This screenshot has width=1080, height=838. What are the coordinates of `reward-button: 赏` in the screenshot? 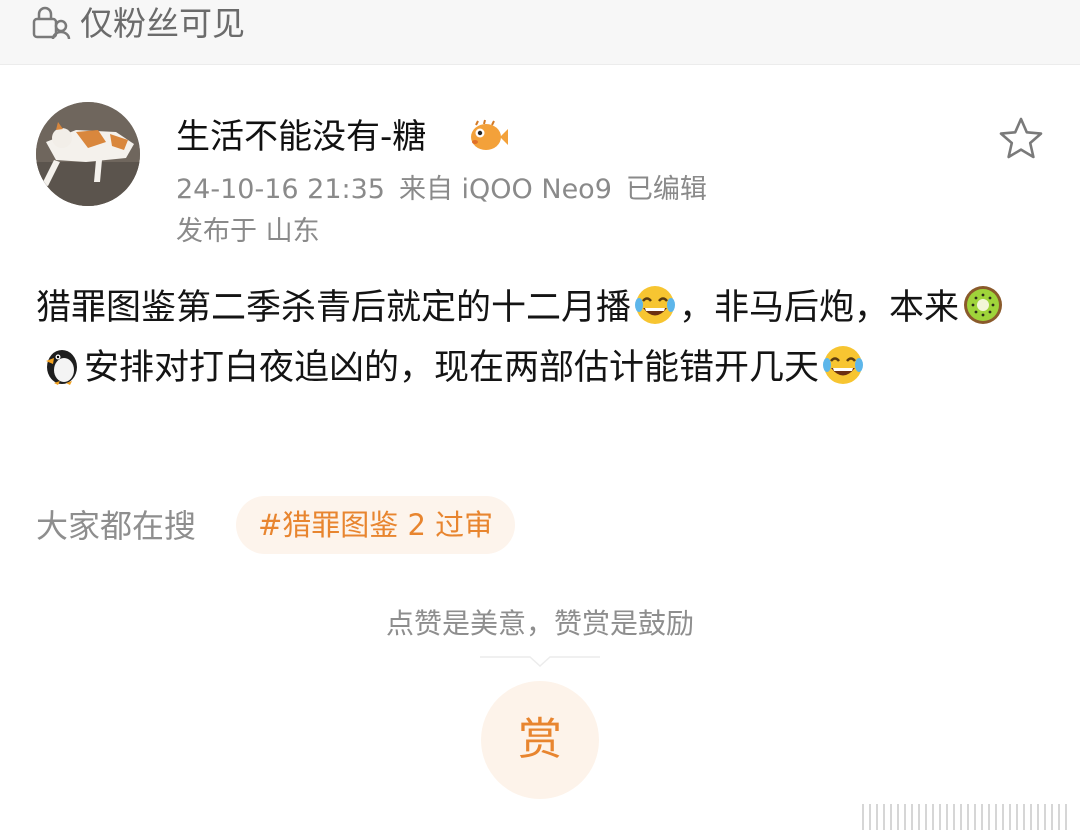 It's located at (540, 740).